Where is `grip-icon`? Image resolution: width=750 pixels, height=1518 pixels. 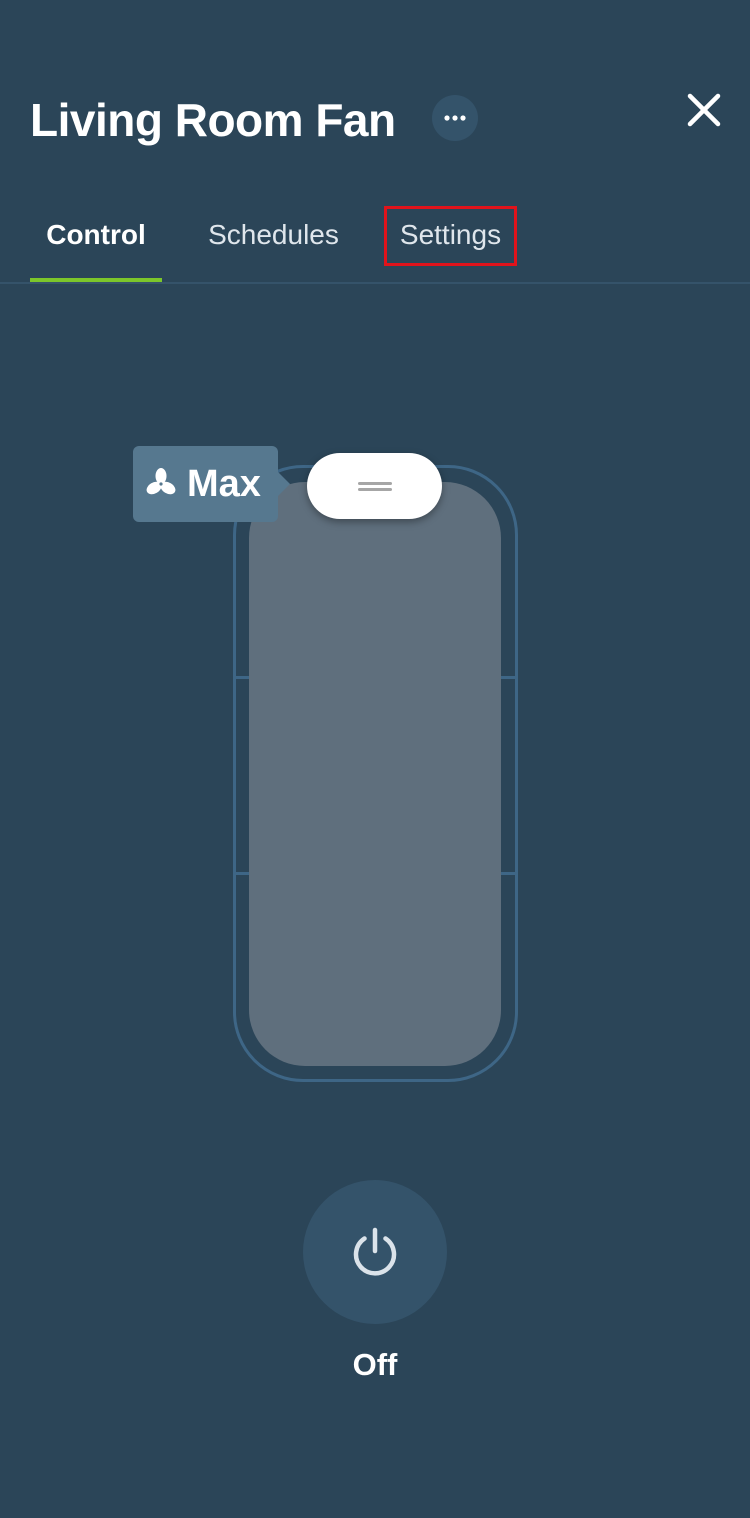
grip-icon is located at coordinates (374, 486).